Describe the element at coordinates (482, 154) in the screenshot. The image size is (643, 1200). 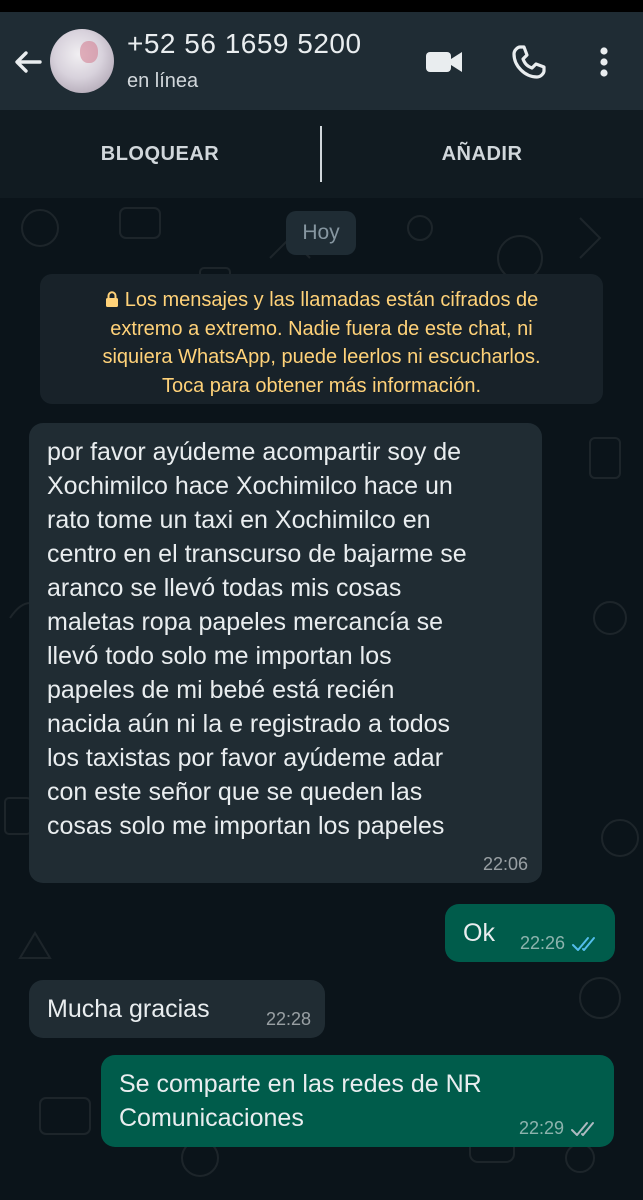
I see `add-contact-button: AÑADIR` at that location.